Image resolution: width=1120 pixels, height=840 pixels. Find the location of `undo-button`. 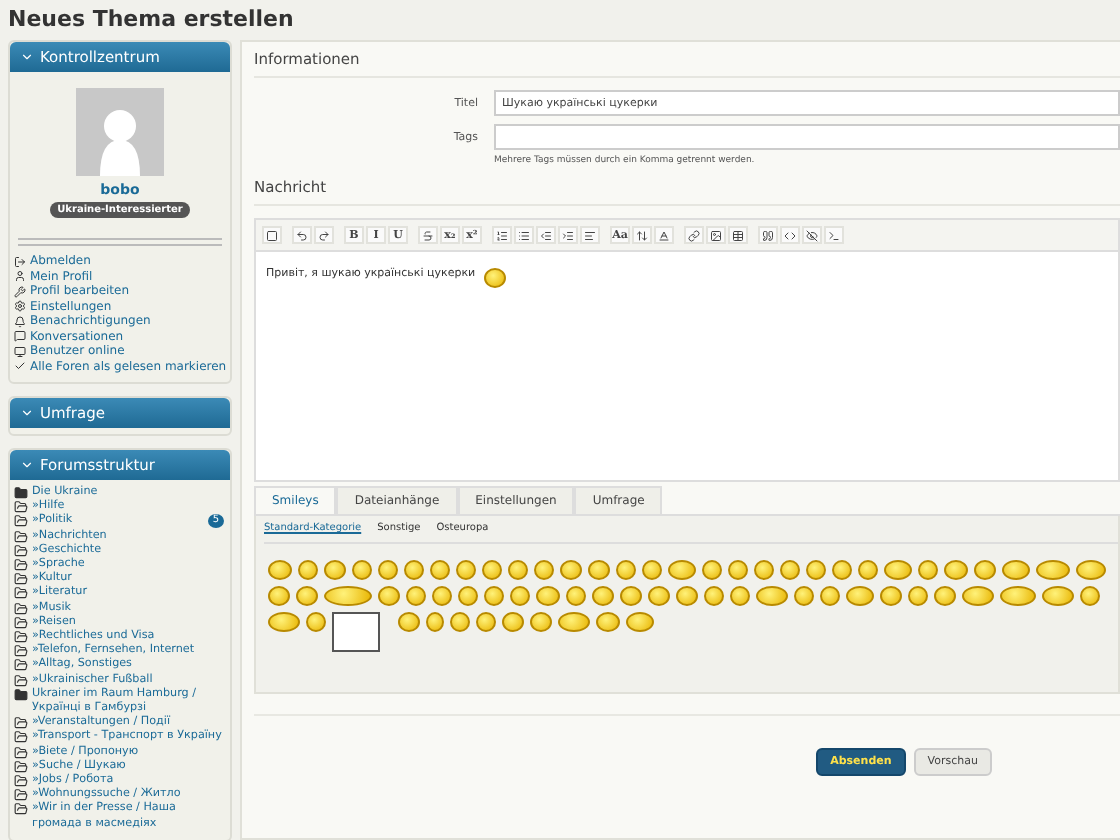

undo-button is located at coordinates (302, 235).